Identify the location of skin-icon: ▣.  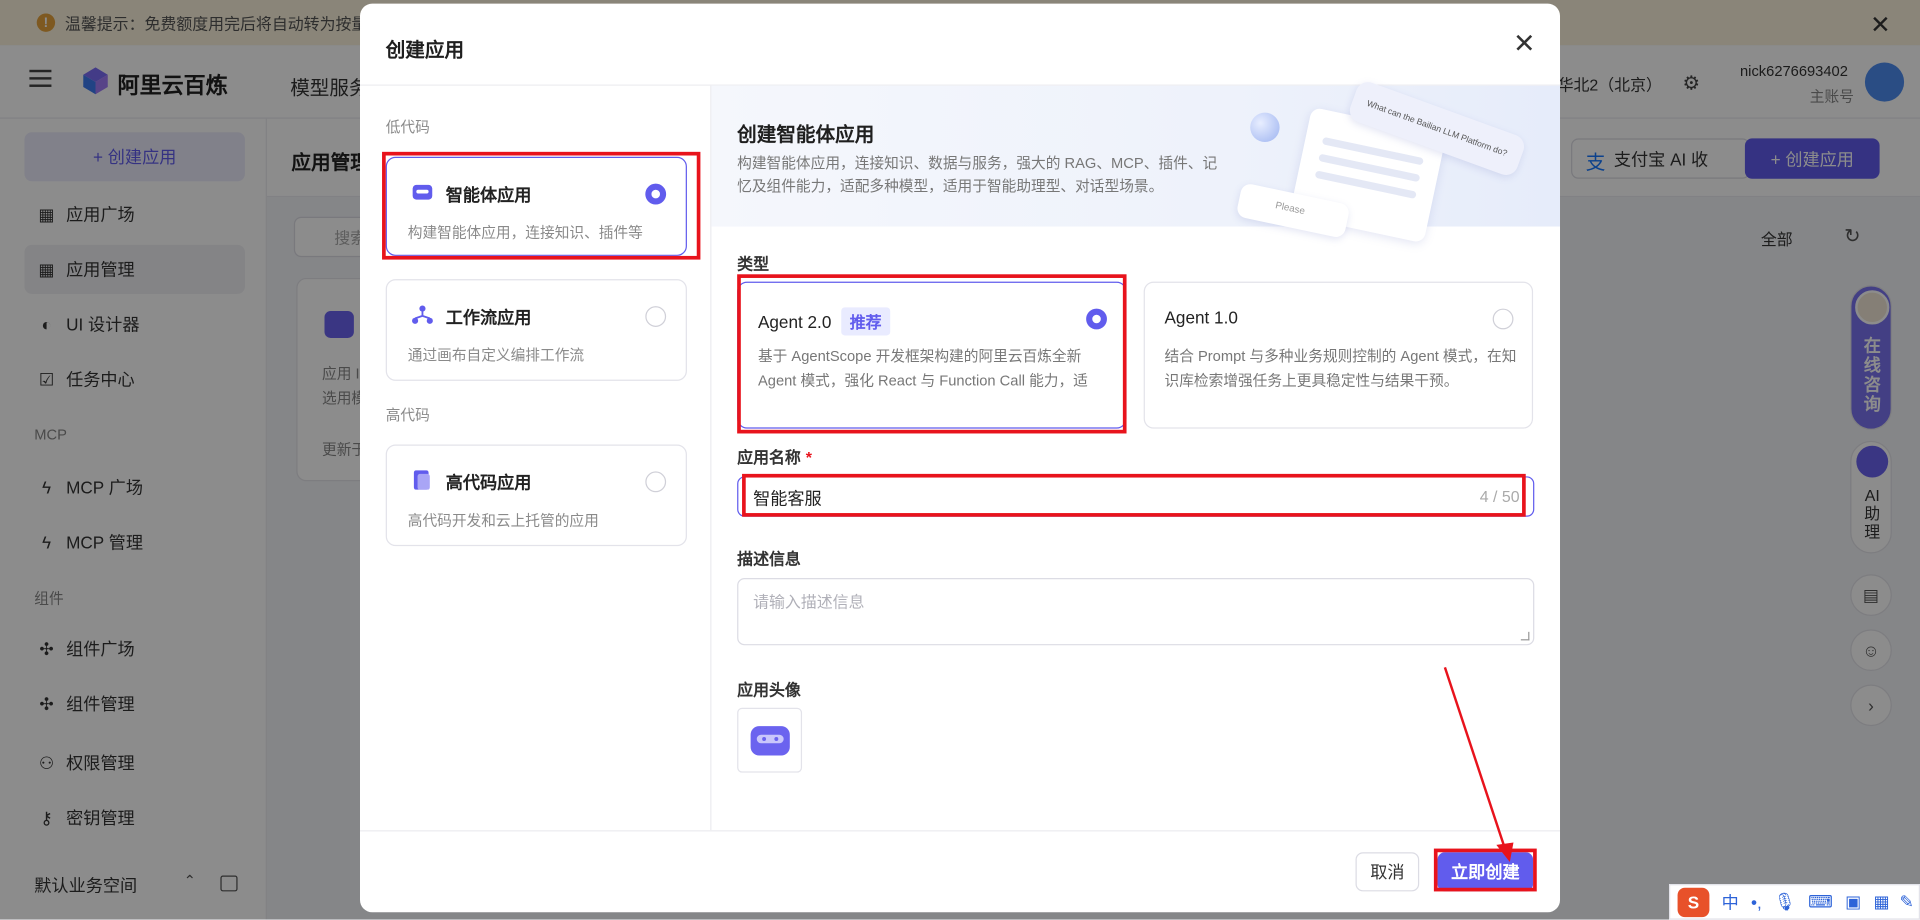
(1853, 901).